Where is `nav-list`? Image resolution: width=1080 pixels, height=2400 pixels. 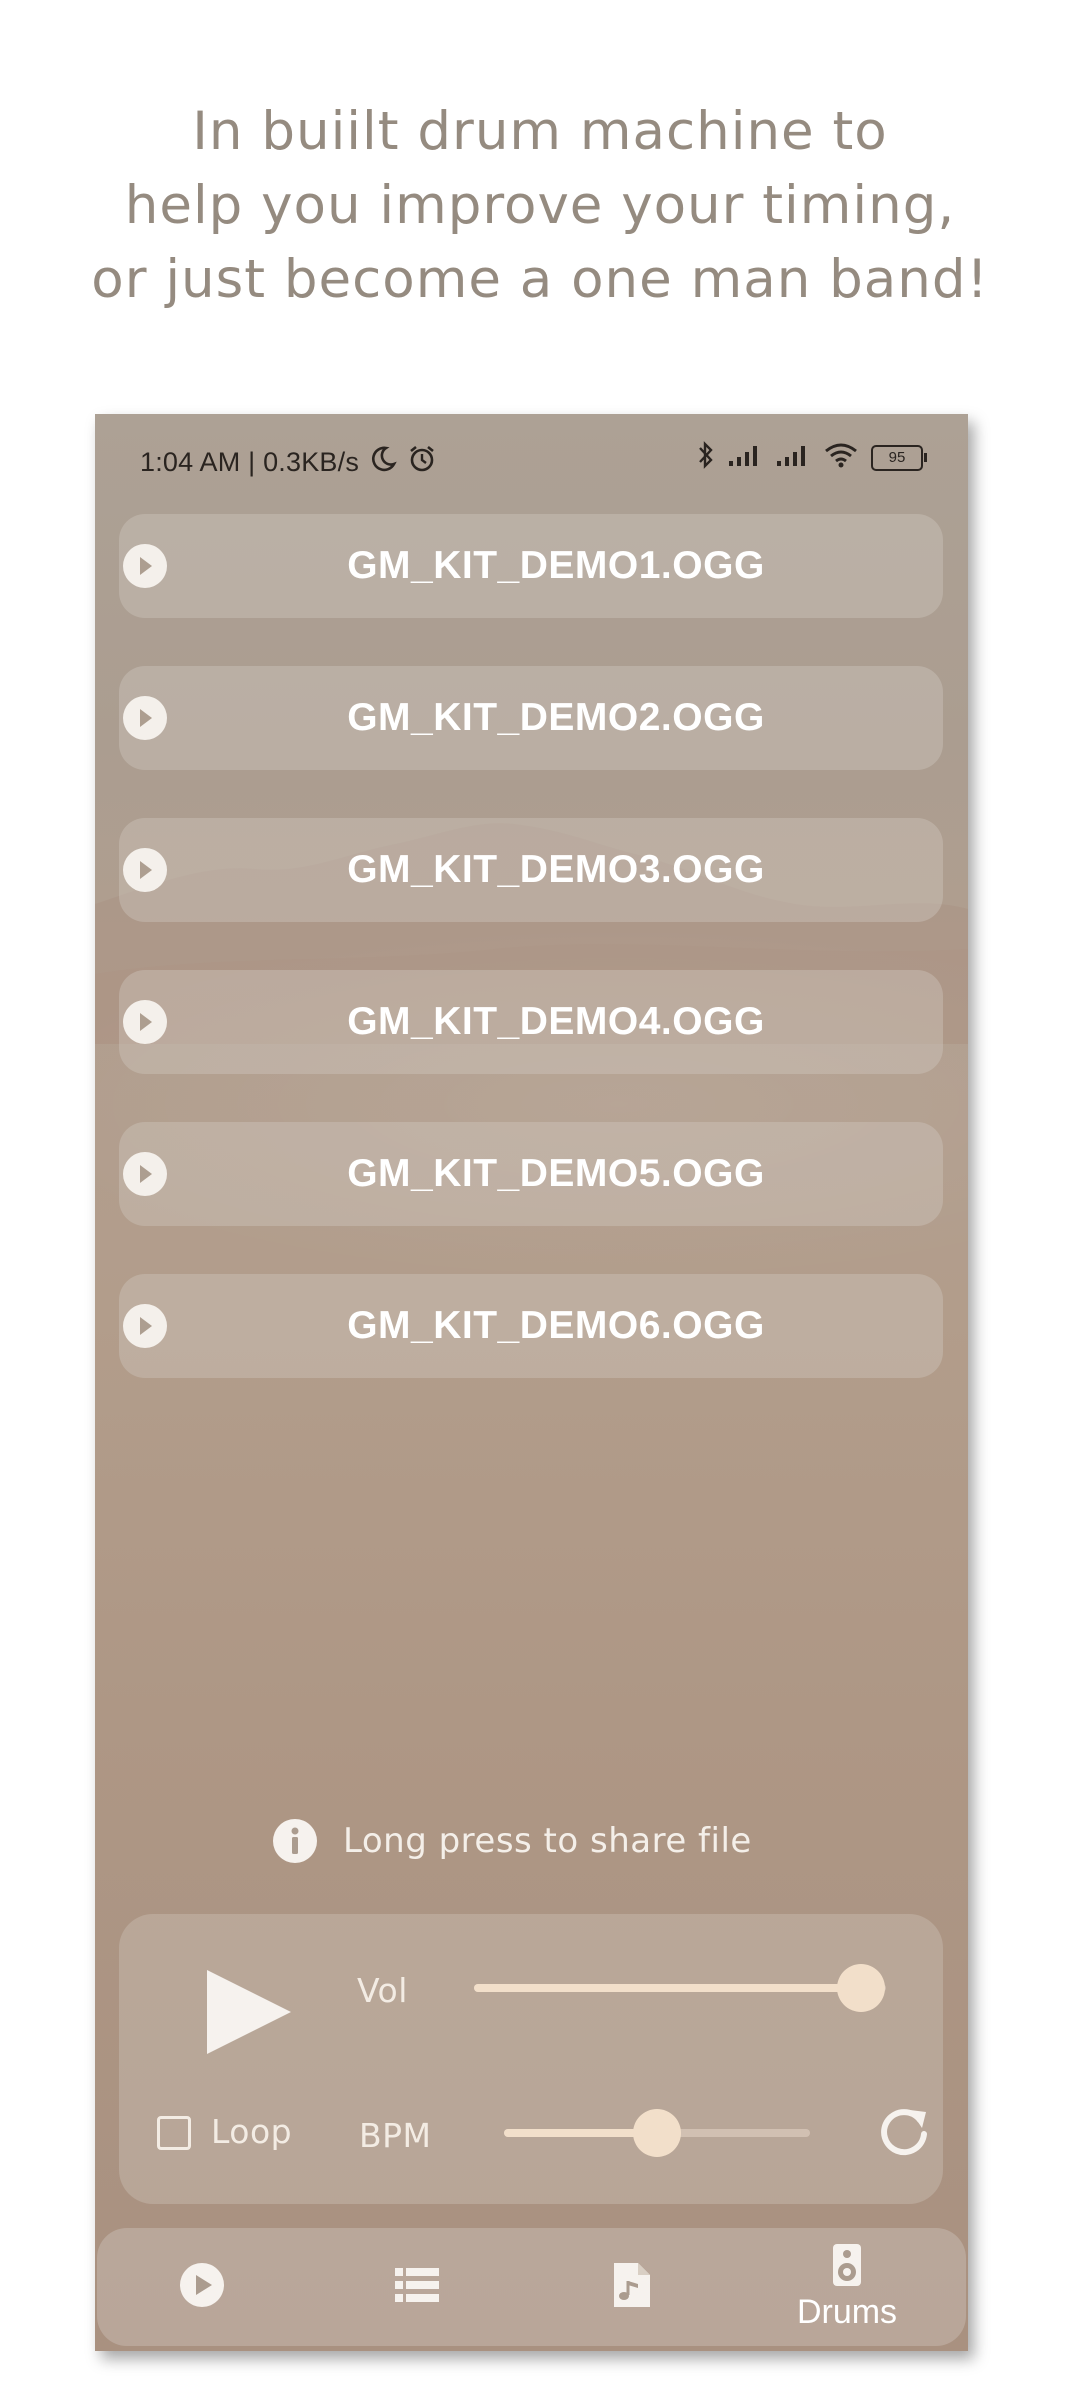 nav-list is located at coordinates (417, 2287).